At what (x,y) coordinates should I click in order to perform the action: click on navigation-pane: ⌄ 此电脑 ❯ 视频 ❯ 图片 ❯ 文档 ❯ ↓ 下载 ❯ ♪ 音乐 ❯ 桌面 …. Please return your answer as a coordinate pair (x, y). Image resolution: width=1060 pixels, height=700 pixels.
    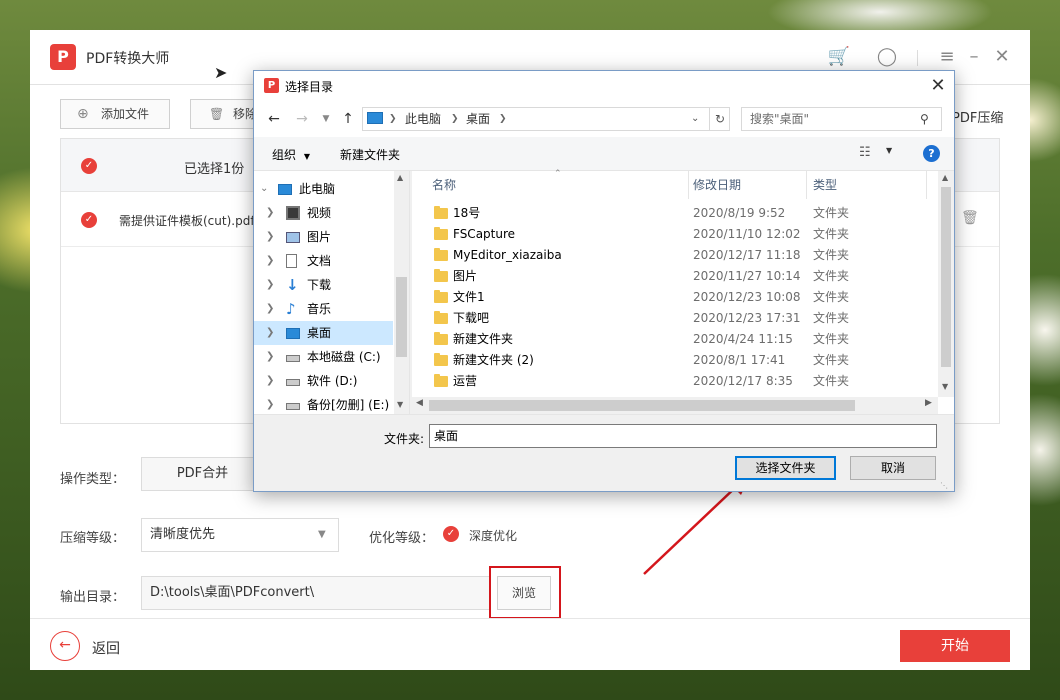
    Looking at the image, I should click on (332, 292).